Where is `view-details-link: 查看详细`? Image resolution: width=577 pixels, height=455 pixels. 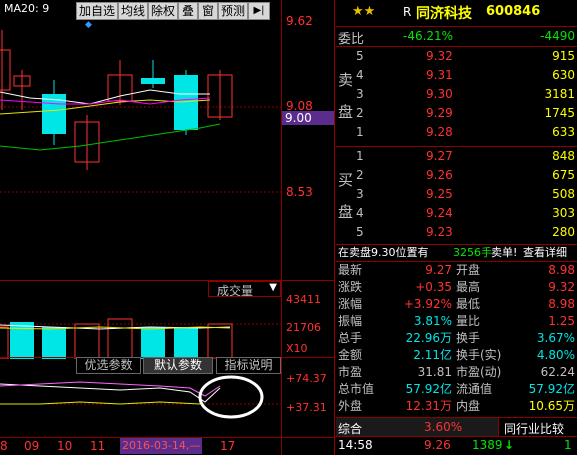
view-details-link: 查看详细 is located at coordinates (545, 253).